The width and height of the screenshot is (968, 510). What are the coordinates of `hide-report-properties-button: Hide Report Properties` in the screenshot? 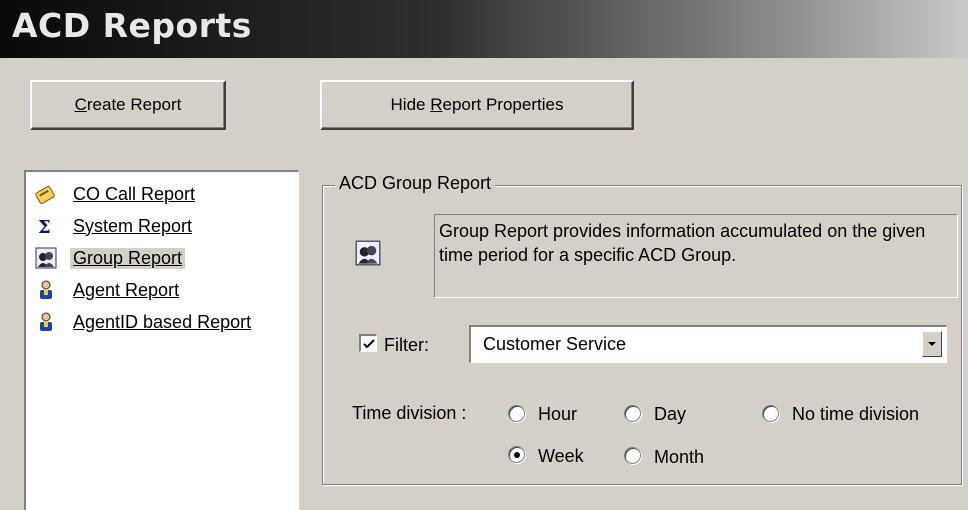 It's located at (477, 105).